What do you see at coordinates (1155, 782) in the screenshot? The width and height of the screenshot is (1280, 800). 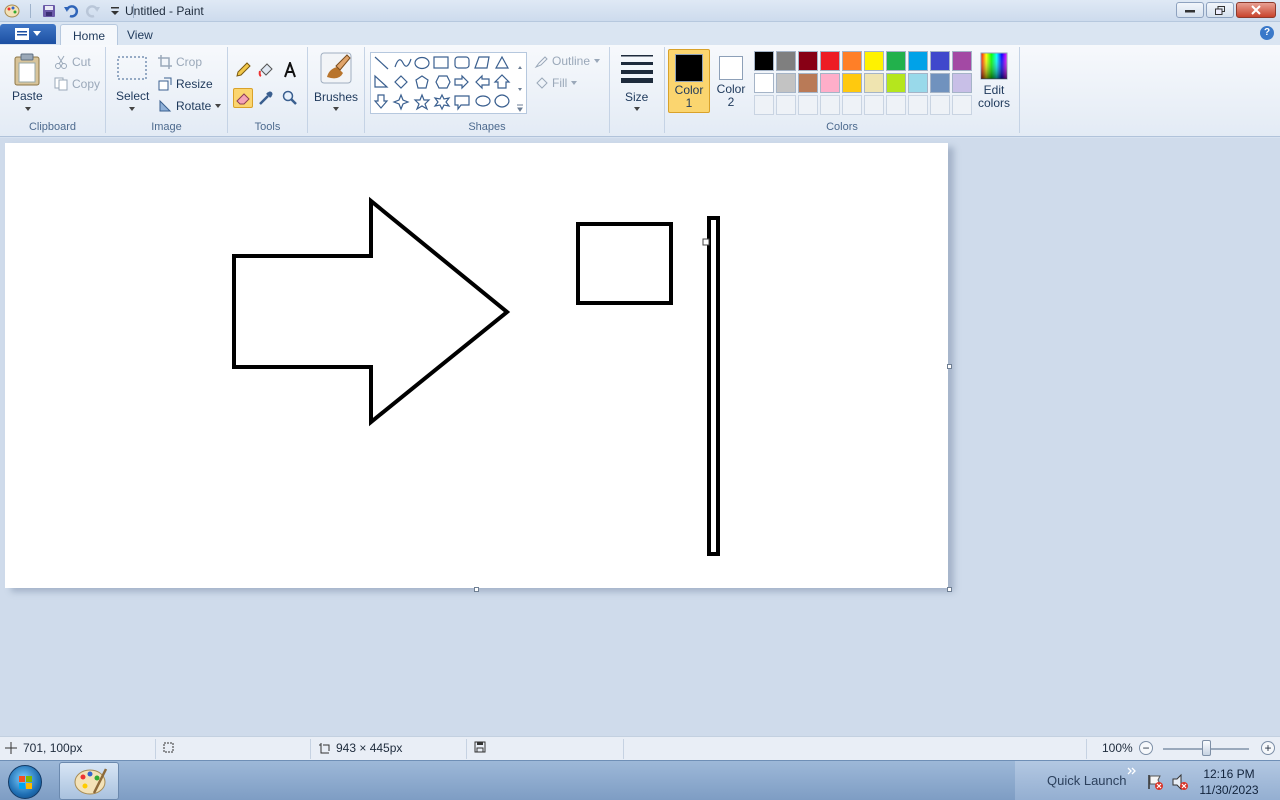 I see `action-center-flag-icon` at bounding box center [1155, 782].